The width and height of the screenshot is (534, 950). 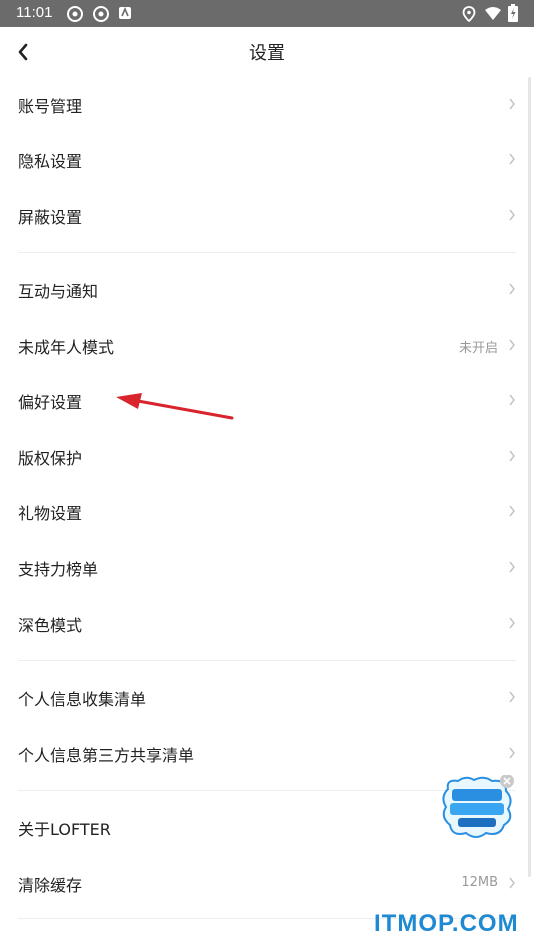 I want to click on row-label: 账号管理, so click(x=50, y=106).